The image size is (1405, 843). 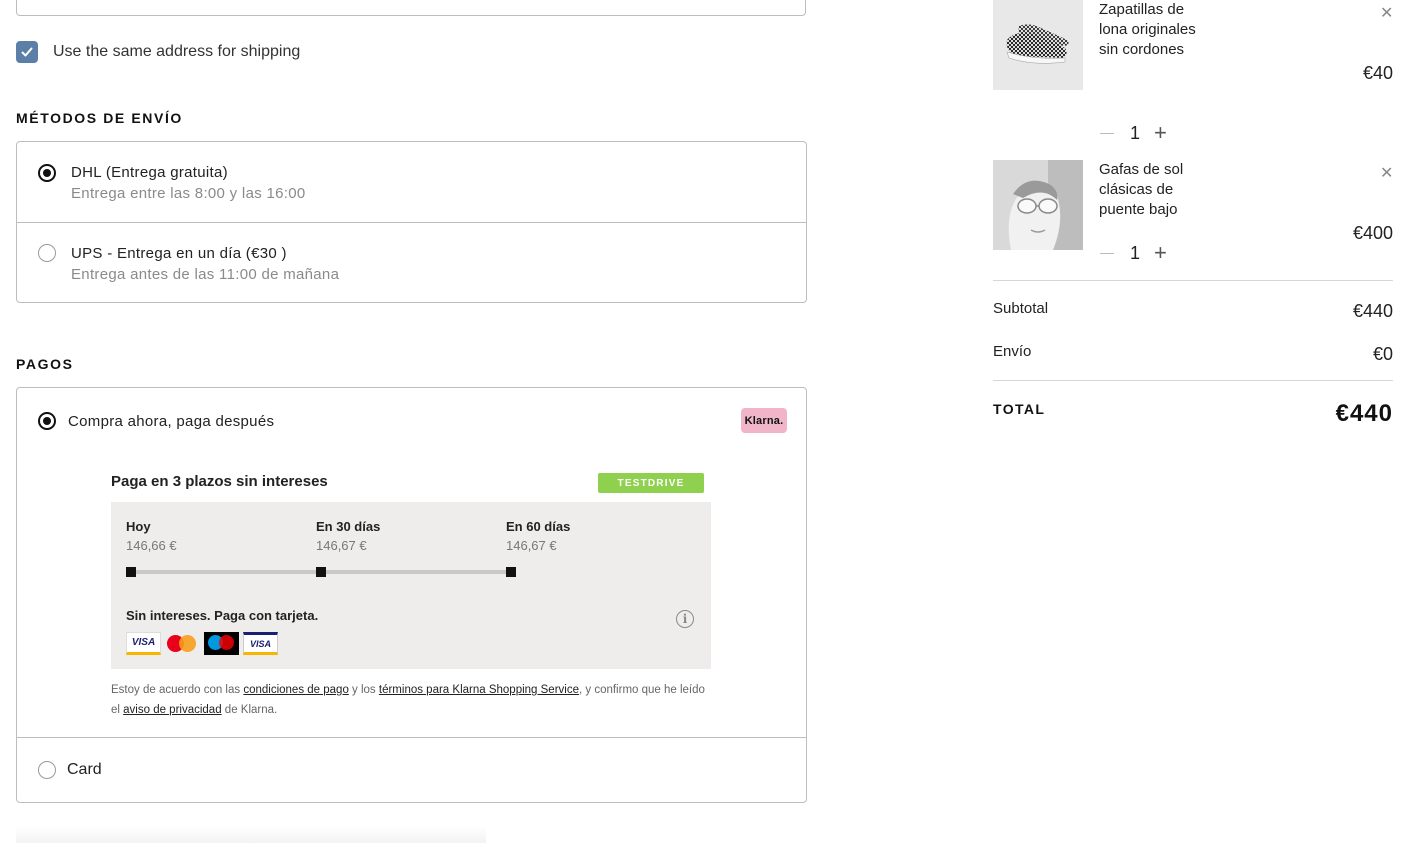 What do you see at coordinates (348, 536) in the screenshot?
I see `installment-30-days: En 30 días 146,67 €` at bounding box center [348, 536].